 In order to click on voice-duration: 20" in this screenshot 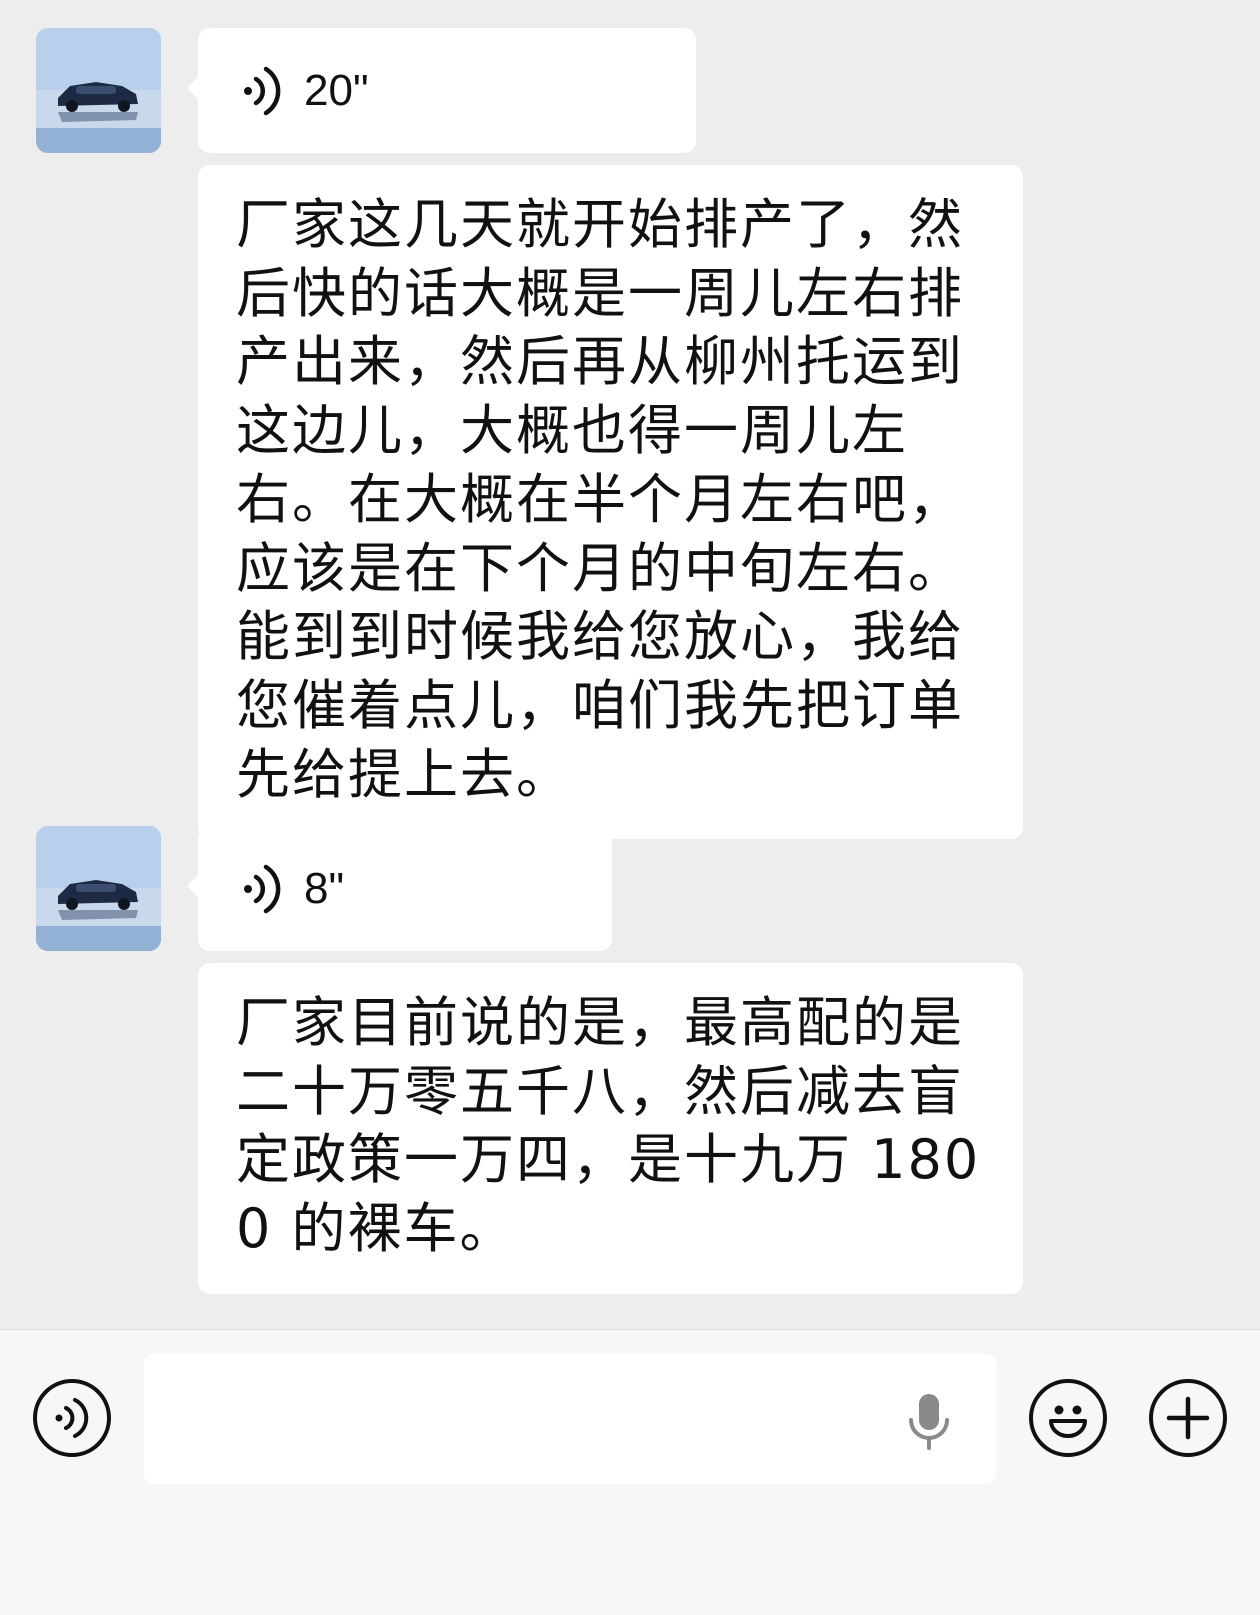, I will do `click(336, 90)`.